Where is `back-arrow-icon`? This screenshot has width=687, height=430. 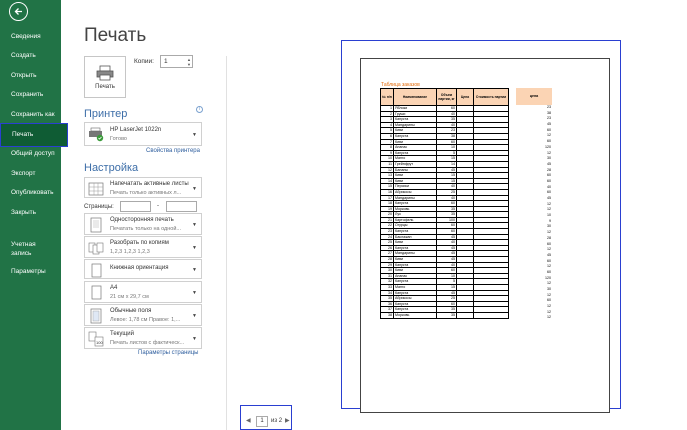
back-arrow-icon is located at coordinates (18, 11).